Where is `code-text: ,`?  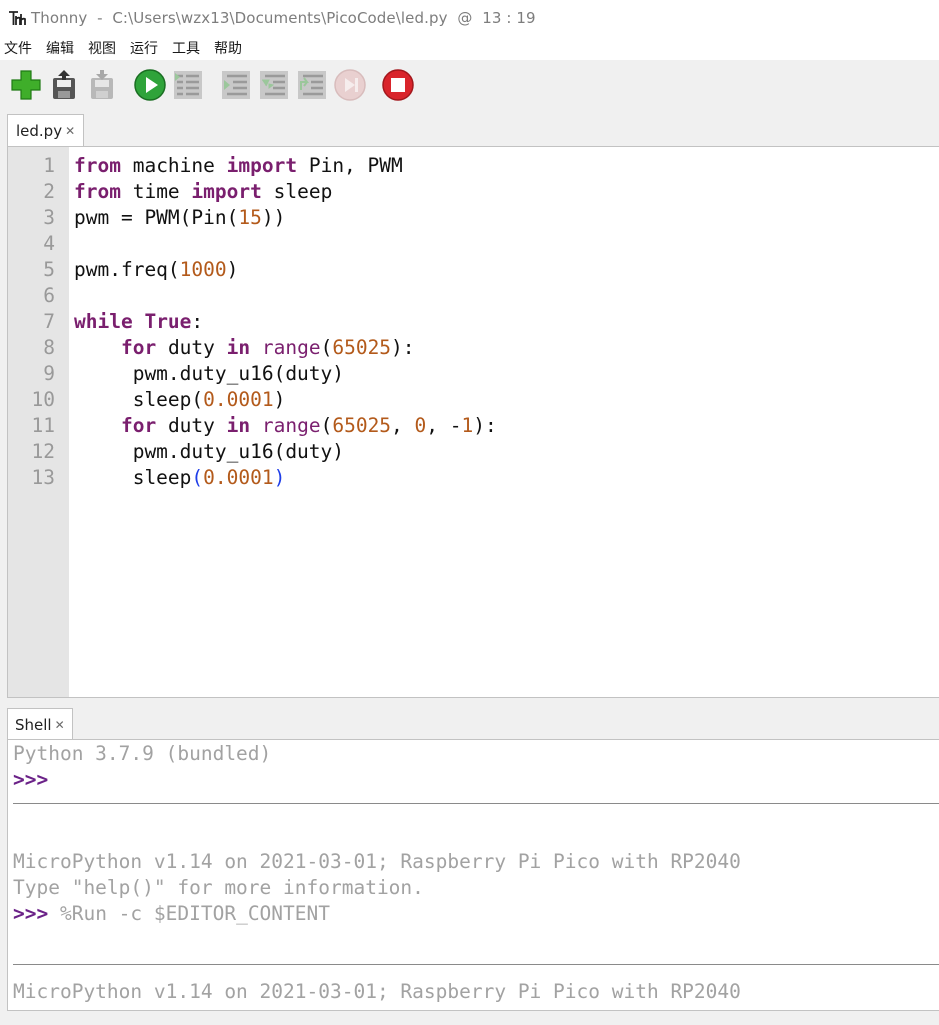 code-text: , is located at coordinates (403, 425).